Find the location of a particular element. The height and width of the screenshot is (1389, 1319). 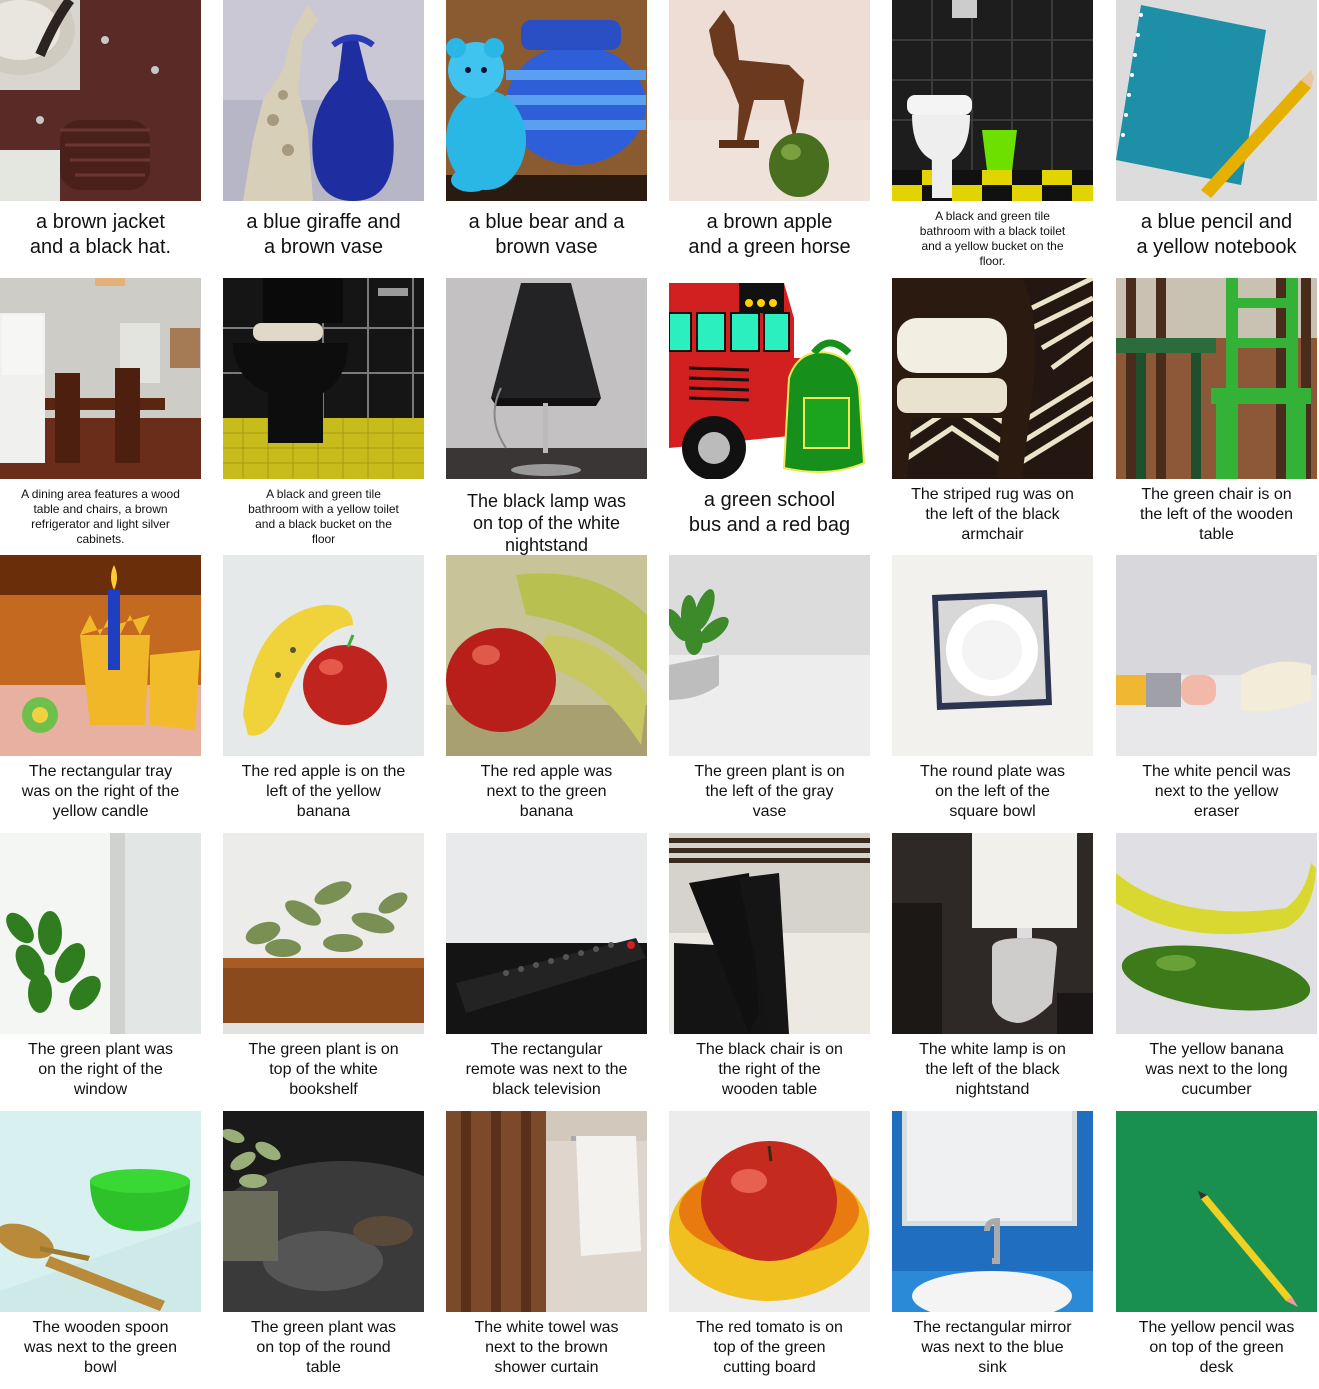

image-green-chair-table is located at coordinates (1216, 378).